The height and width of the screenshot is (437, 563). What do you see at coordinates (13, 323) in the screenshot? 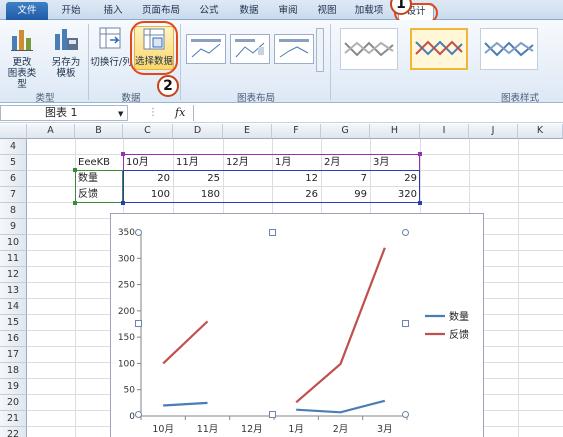
I see `row-header: 15` at bounding box center [13, 323].